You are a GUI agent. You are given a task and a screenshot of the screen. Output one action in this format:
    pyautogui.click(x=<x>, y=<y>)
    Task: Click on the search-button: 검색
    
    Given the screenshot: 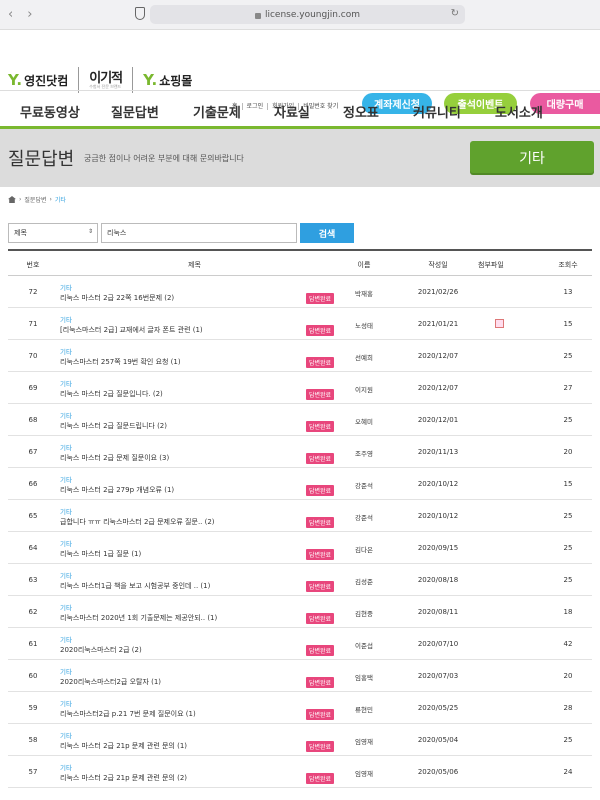 What is the action you would take?
    pyautogui.click(x=327, y=233)
    